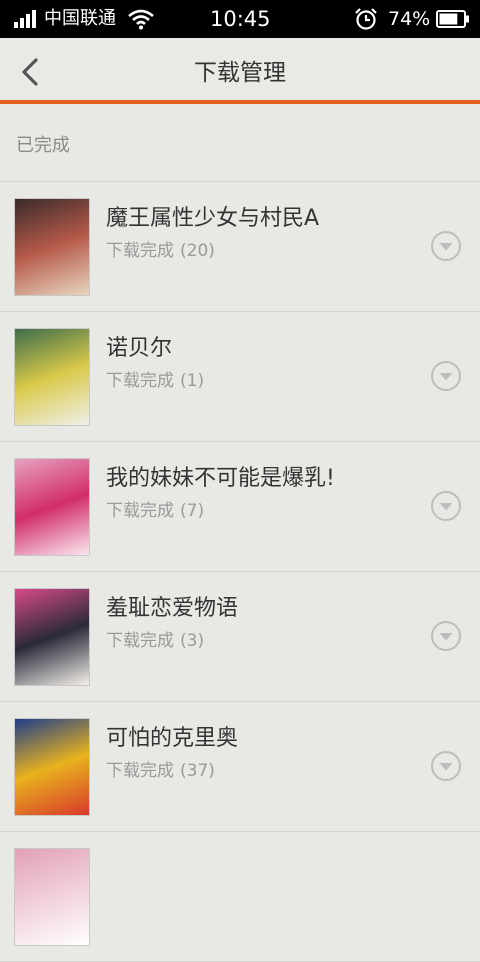 The image size is (480, 962). I want to click on comic-title: 诺贝尔, so click(139, 348).